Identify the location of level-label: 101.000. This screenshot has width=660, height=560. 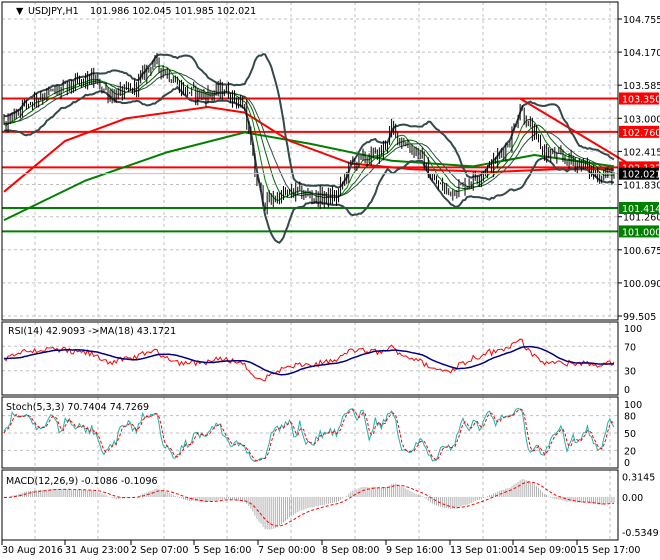
(641, 232).